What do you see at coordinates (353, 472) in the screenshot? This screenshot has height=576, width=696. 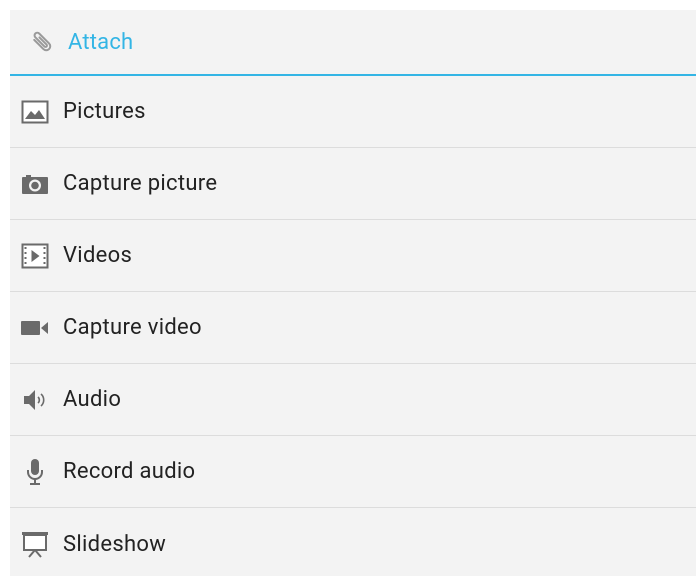 I see `attach-option-record-audio: Record audio` at bounding box center [353, 472].